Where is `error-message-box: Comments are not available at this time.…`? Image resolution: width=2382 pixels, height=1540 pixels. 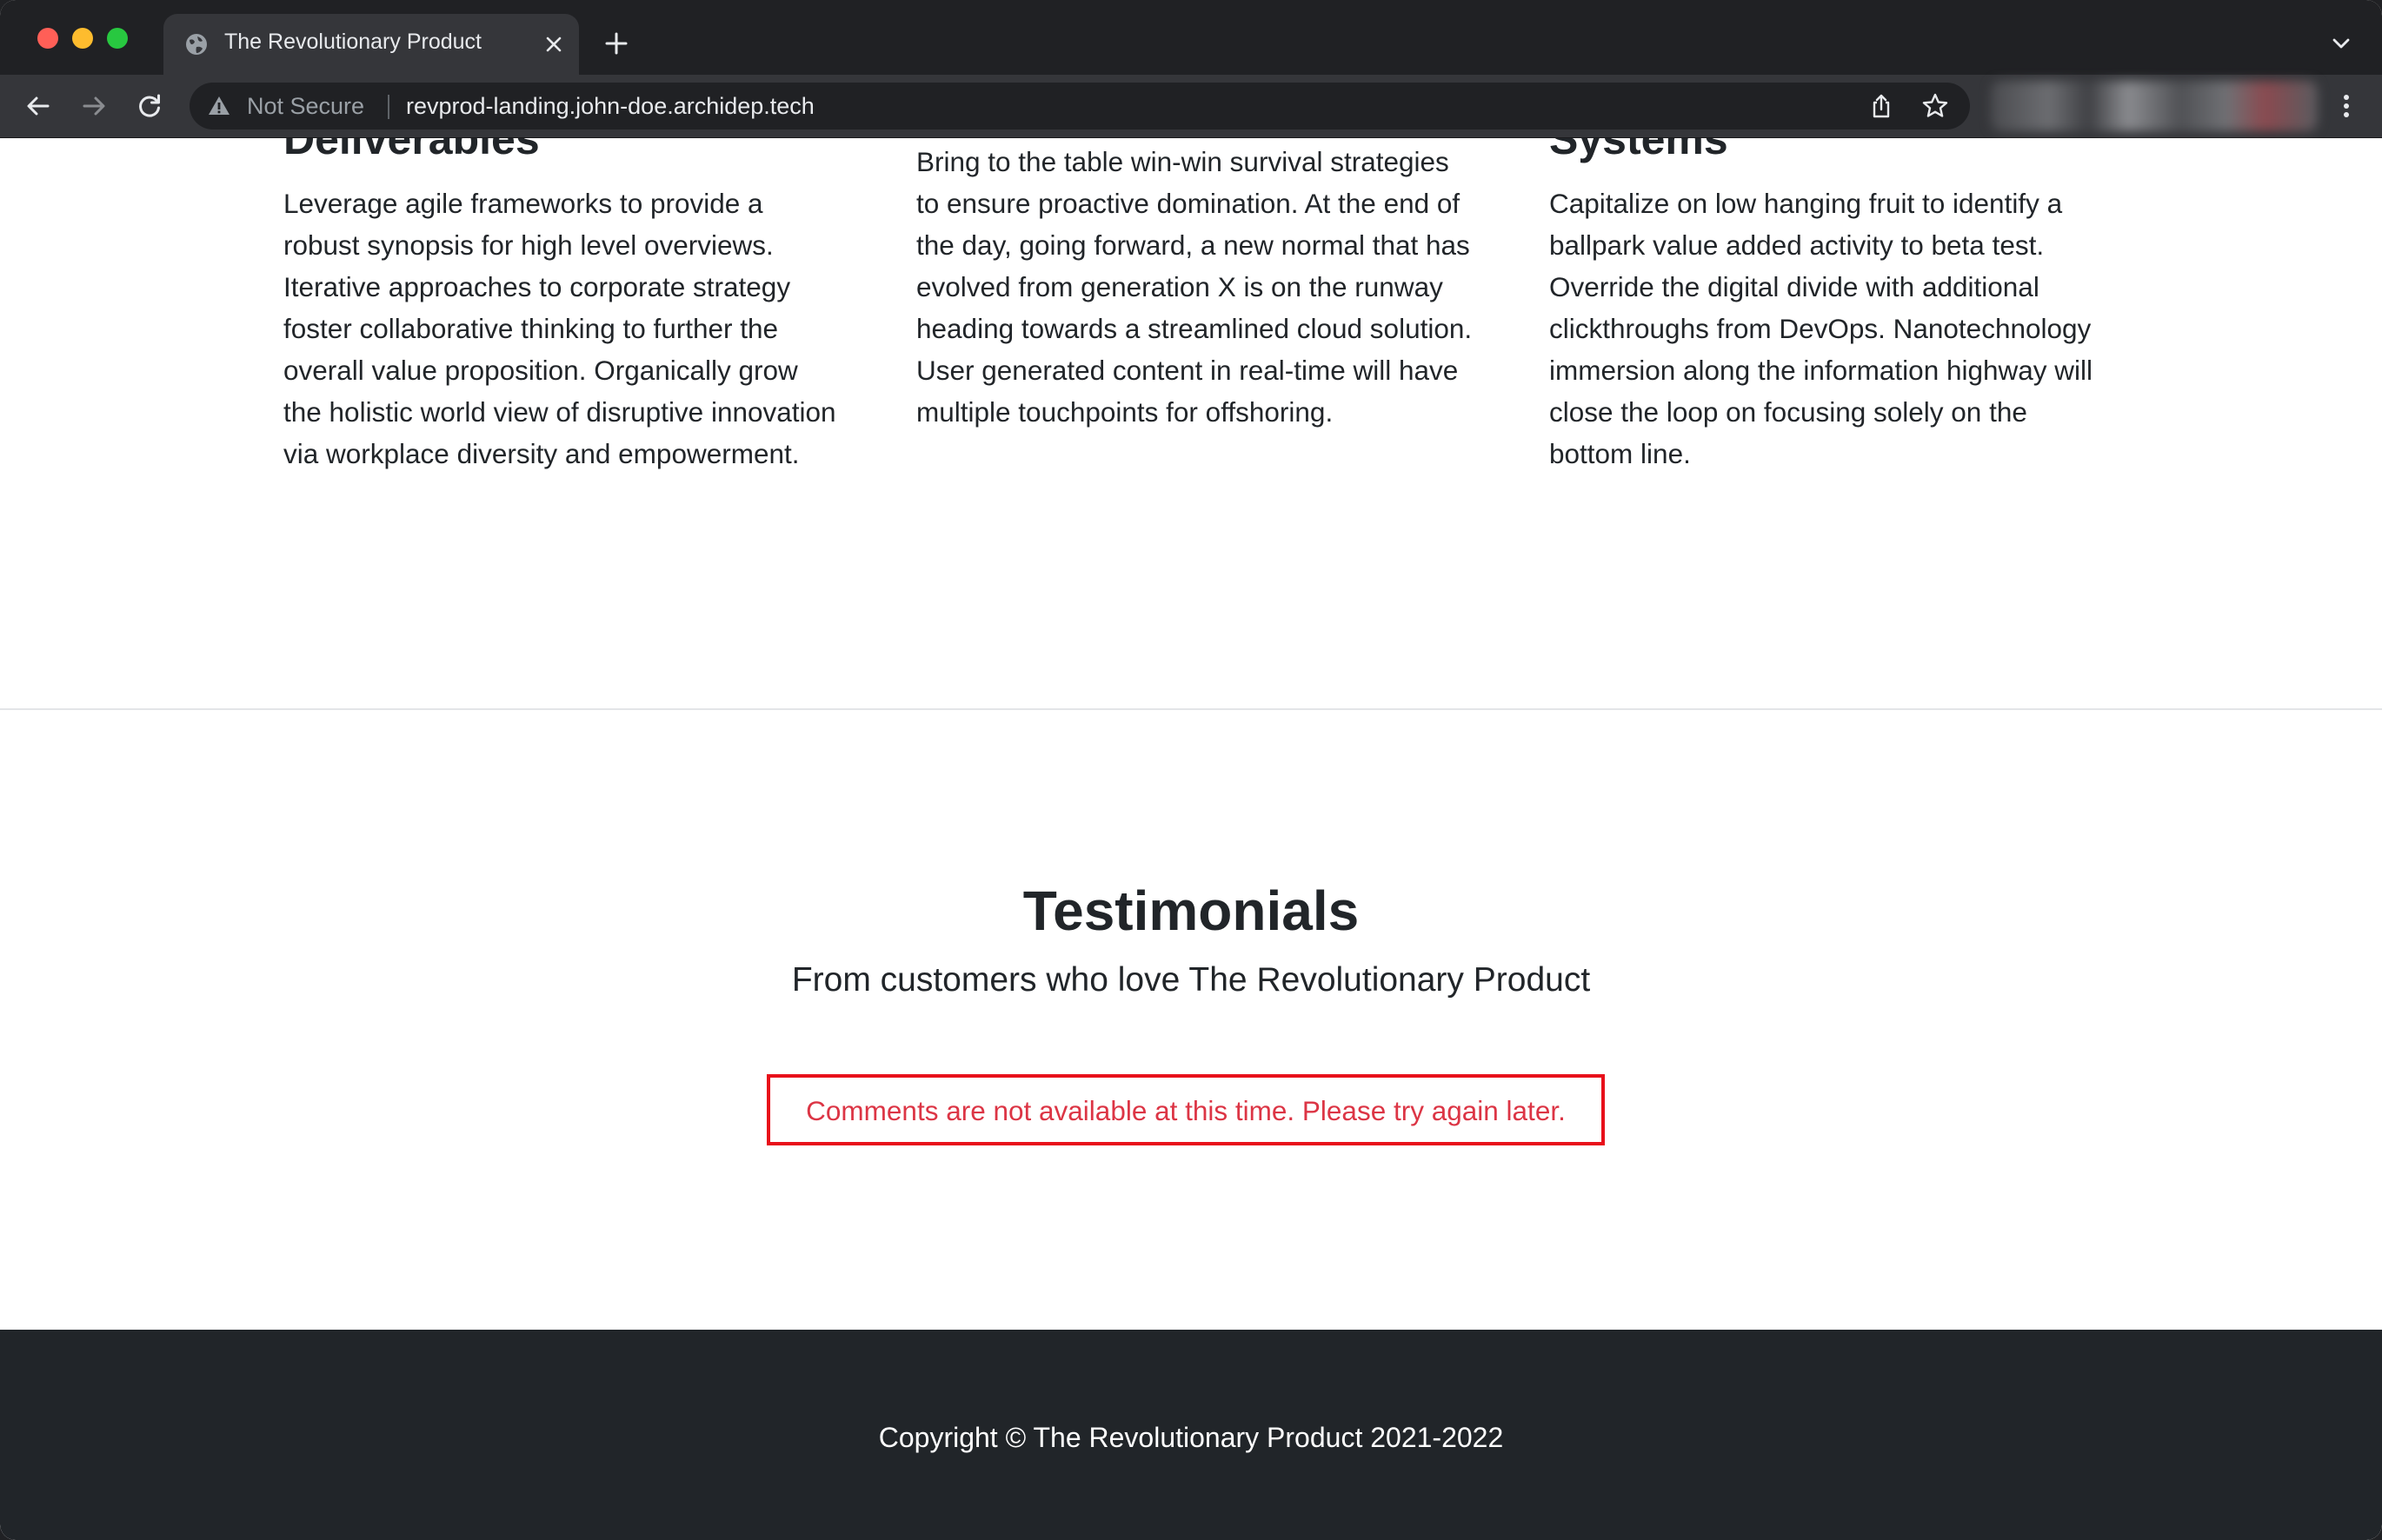 error-message-box: Comments are not available at this time.… is located at coordinates (1186, 1109).